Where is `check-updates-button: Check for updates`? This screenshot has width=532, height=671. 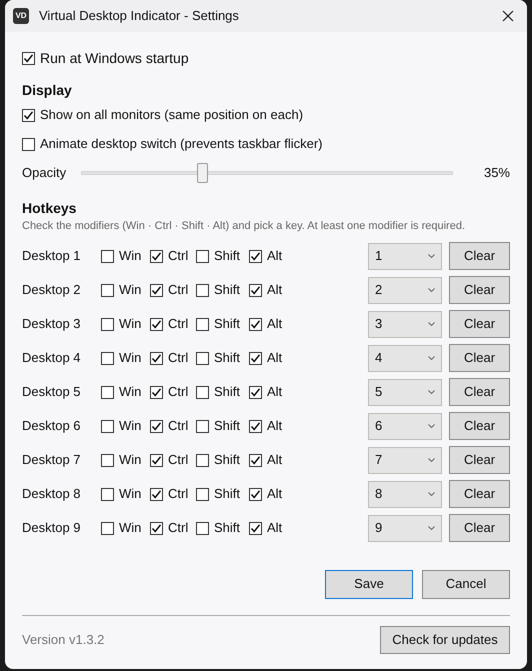 check-updates-button: Check for updates is located at coordinates (445, 640).